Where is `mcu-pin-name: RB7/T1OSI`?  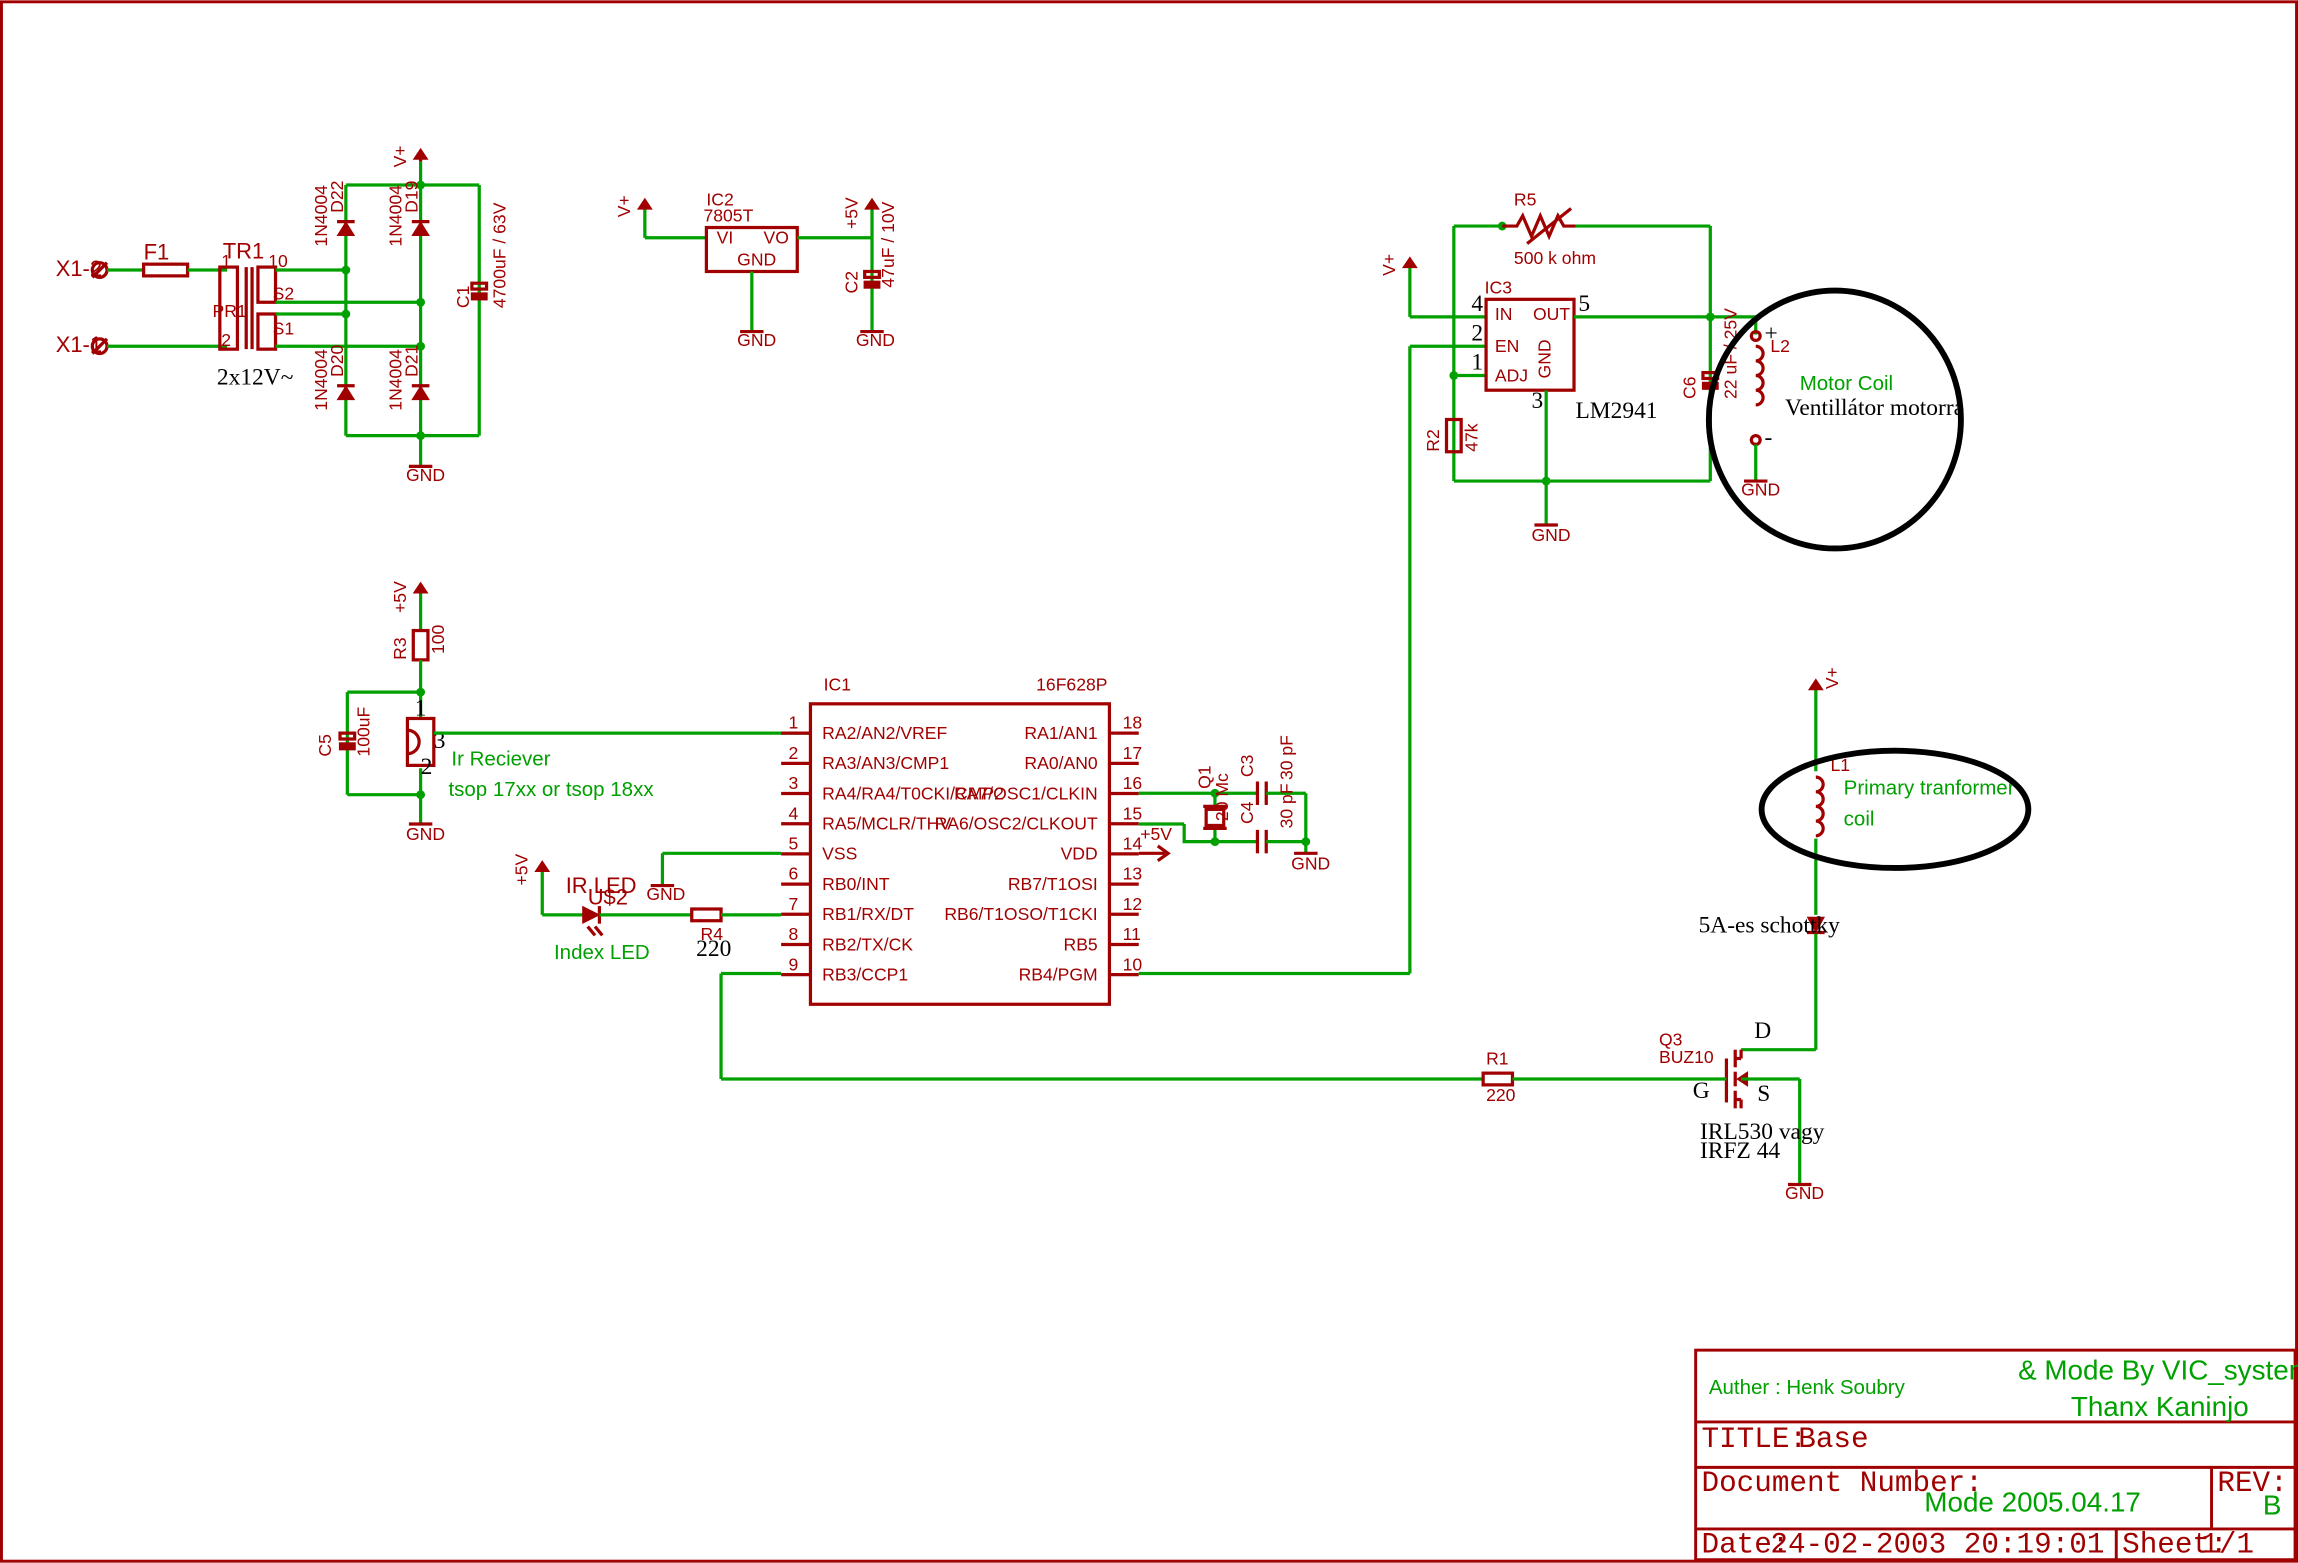
mcu-pin-name: RB7/T1OSI is located at coordinates (1053, 884).